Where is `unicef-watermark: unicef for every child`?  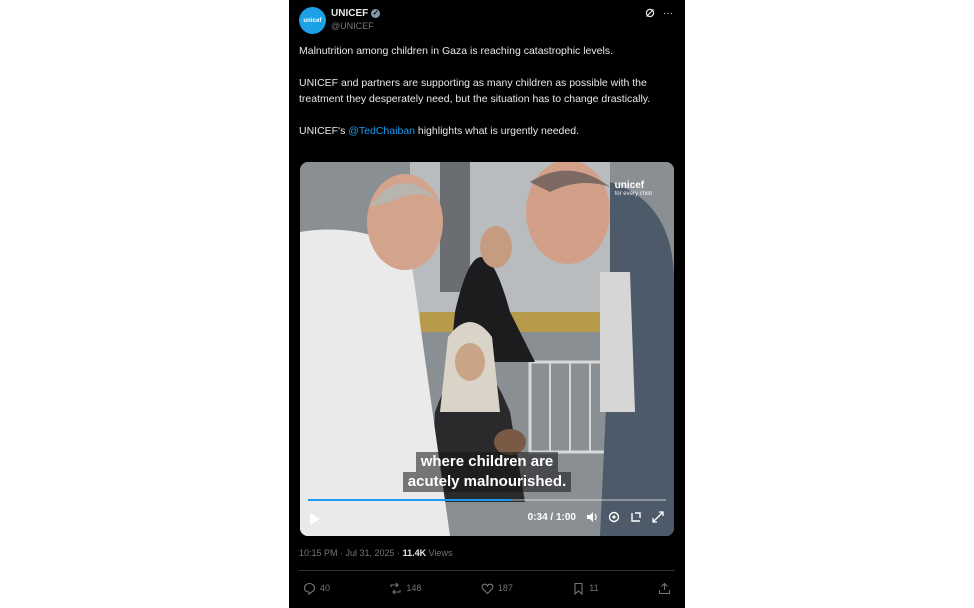
unicef-watermark: unicef for every child is located at coordinates (633, 188).